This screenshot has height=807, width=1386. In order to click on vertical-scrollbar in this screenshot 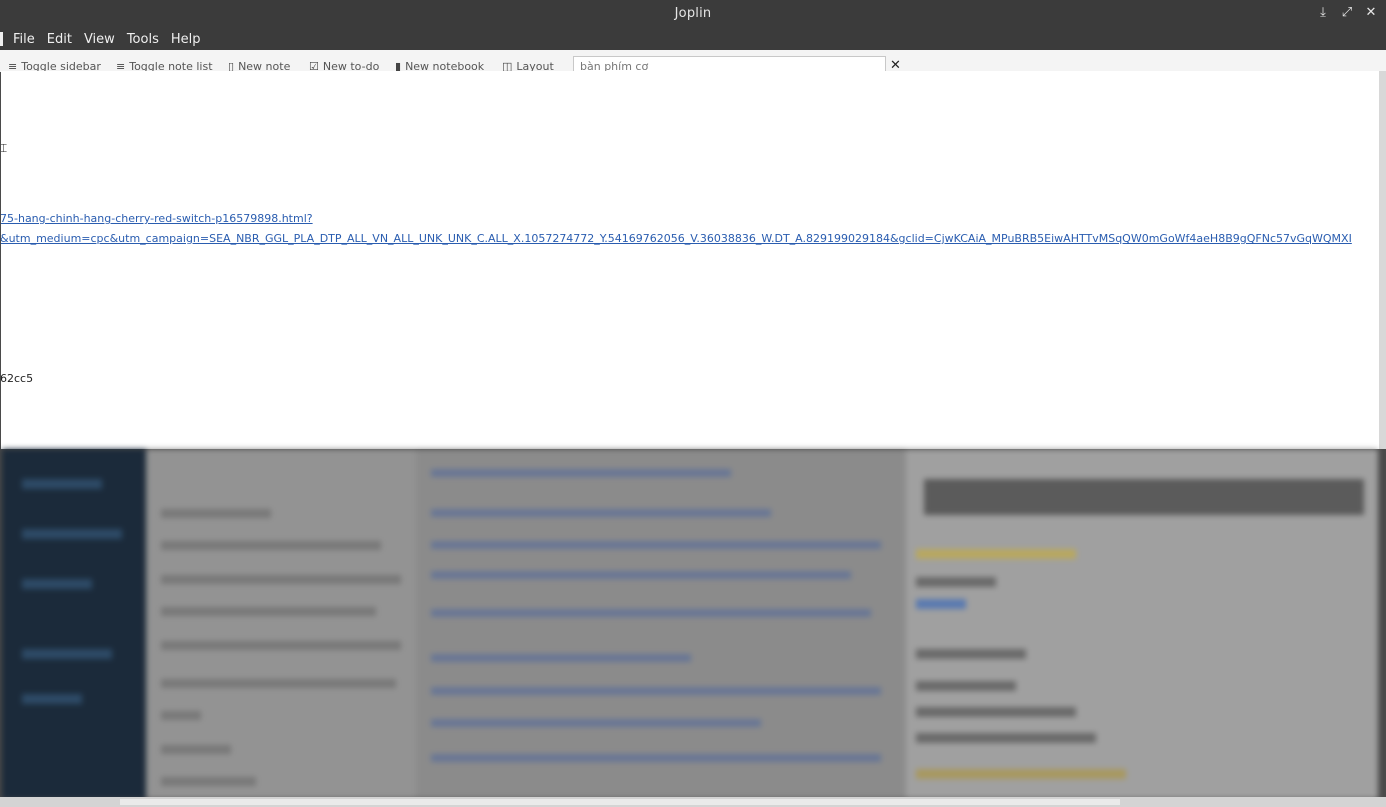, I will do `click(1382, 260)`.